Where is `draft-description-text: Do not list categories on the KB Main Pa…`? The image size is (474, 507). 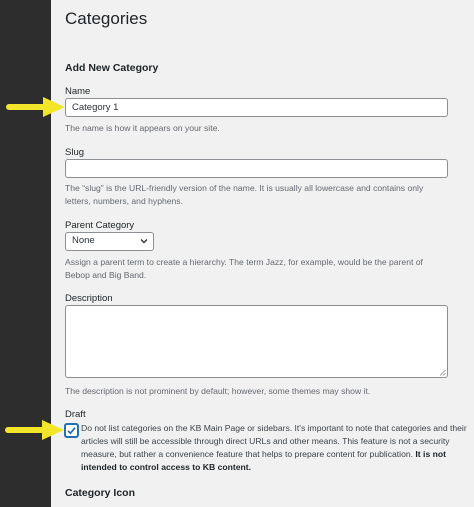 draft-description-text: Do not list categories on the KB Main Pa… is located at coordinates (274, 441).